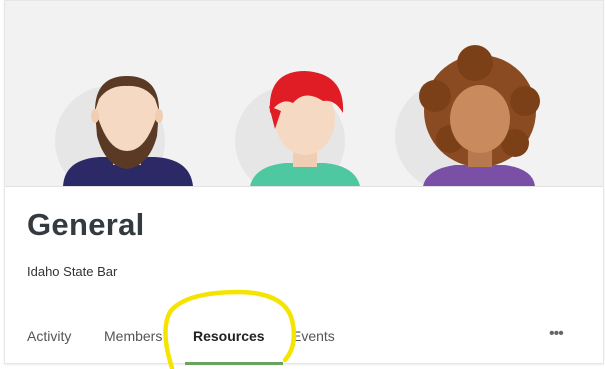 The image size is (605, 369). What do you see at coordinates (86, 224) in the screenshot?
I see `group-title: General` at bounding box center [86, 224].